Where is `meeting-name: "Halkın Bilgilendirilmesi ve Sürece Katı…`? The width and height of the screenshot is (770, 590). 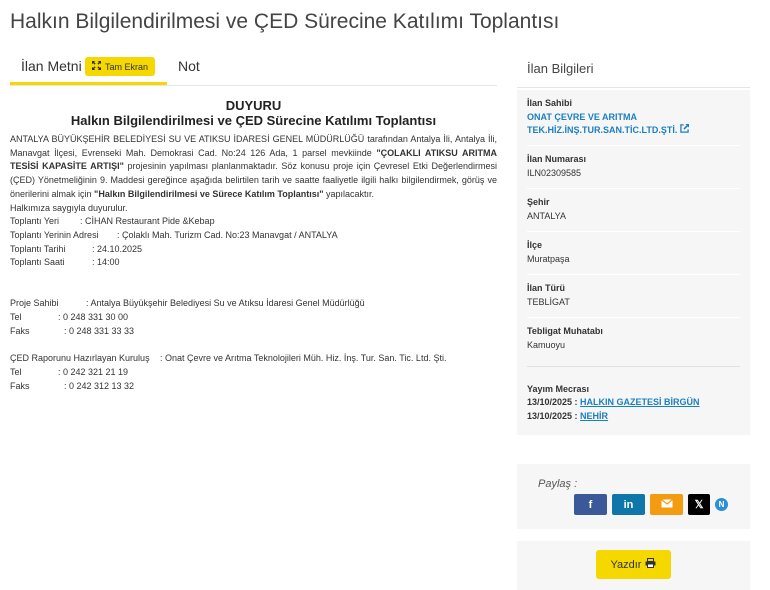
meeting-name: "Halkın Bilgilendirilmesi ve Sürece Katı… is located at coordinates (209, 193).